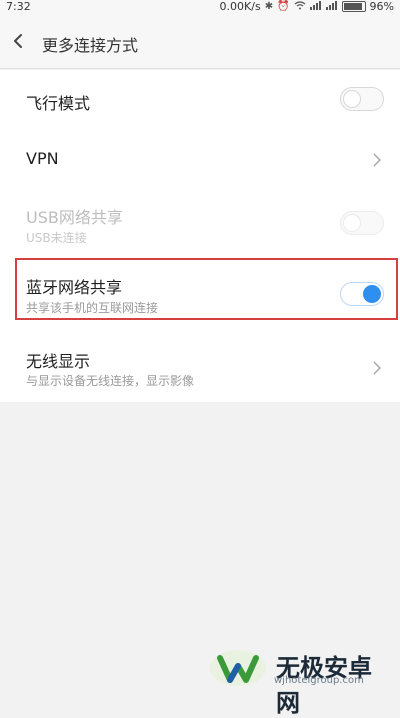  Describe the element at coordinates (238, 666) in the screenshot. I see `watermark-logo-icon` at that location.